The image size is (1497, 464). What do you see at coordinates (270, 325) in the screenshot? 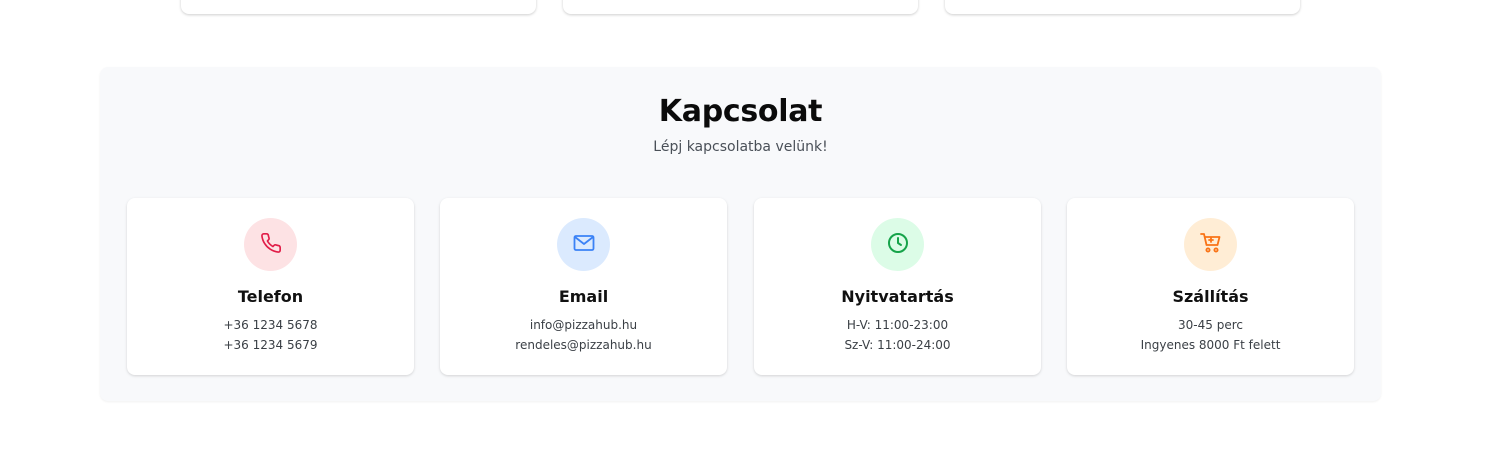
I see `phone-number-primary: +36 1234 5678` at bounding box center [270, 325].